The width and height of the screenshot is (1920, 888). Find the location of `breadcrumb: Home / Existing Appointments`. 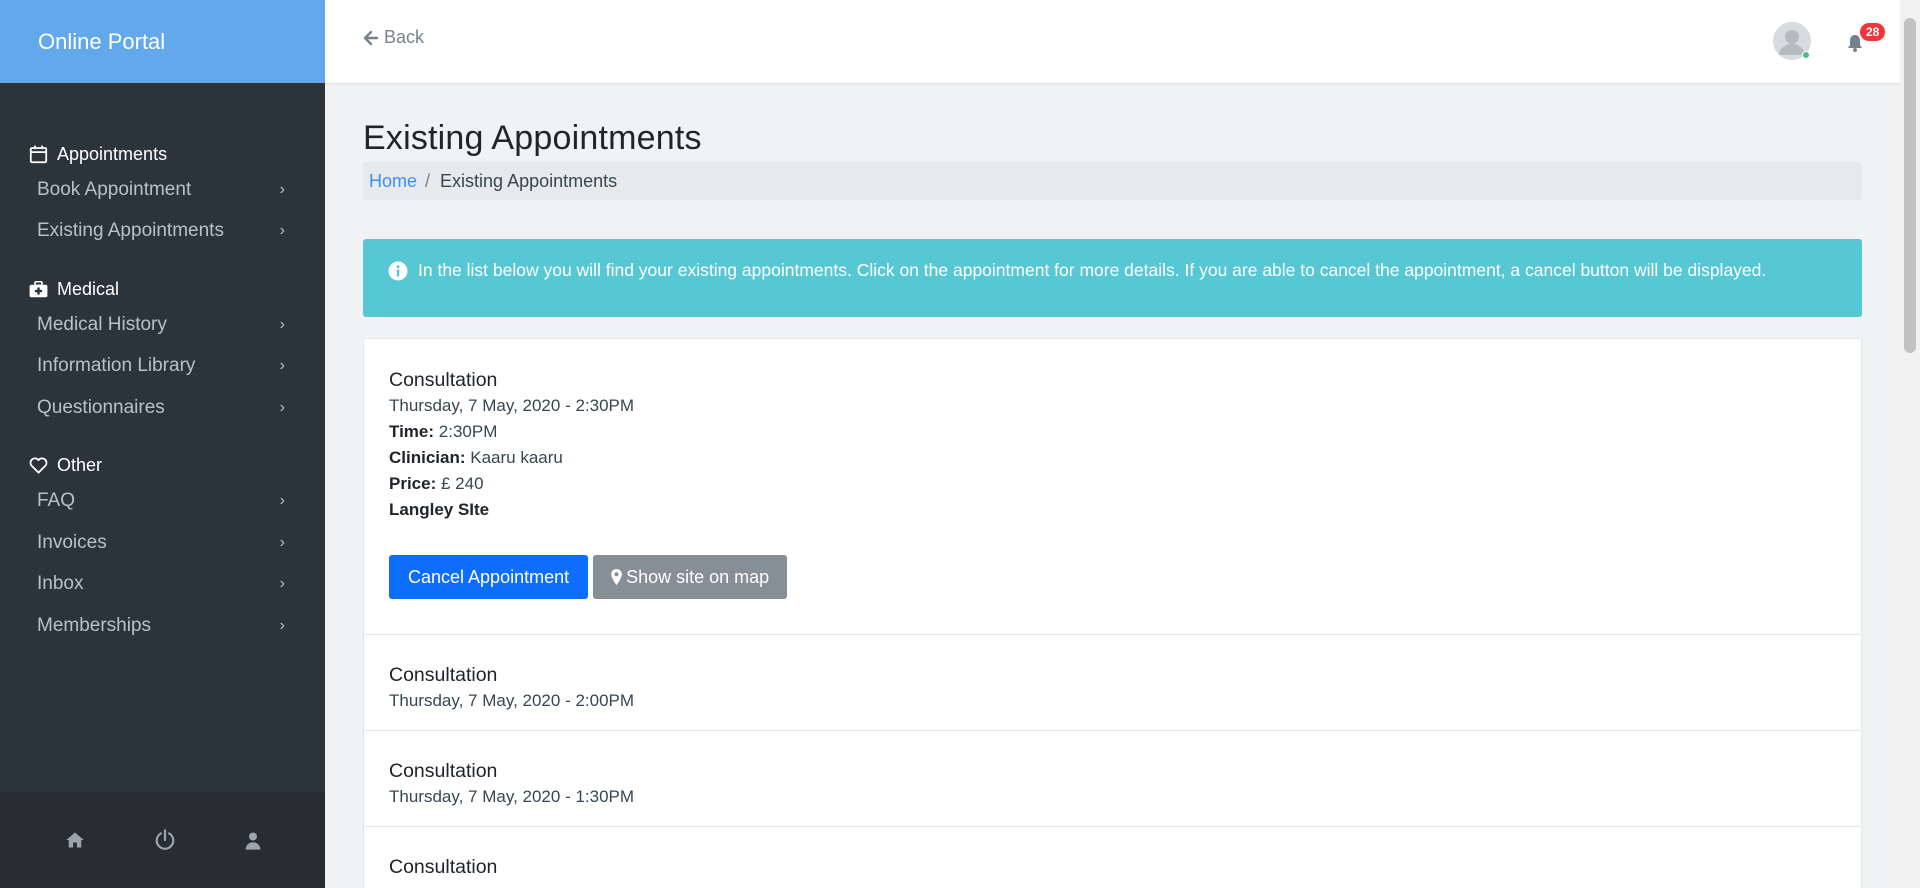

breadcrumb: Home / Existing Appointments is located at coordinates (1112, 181).